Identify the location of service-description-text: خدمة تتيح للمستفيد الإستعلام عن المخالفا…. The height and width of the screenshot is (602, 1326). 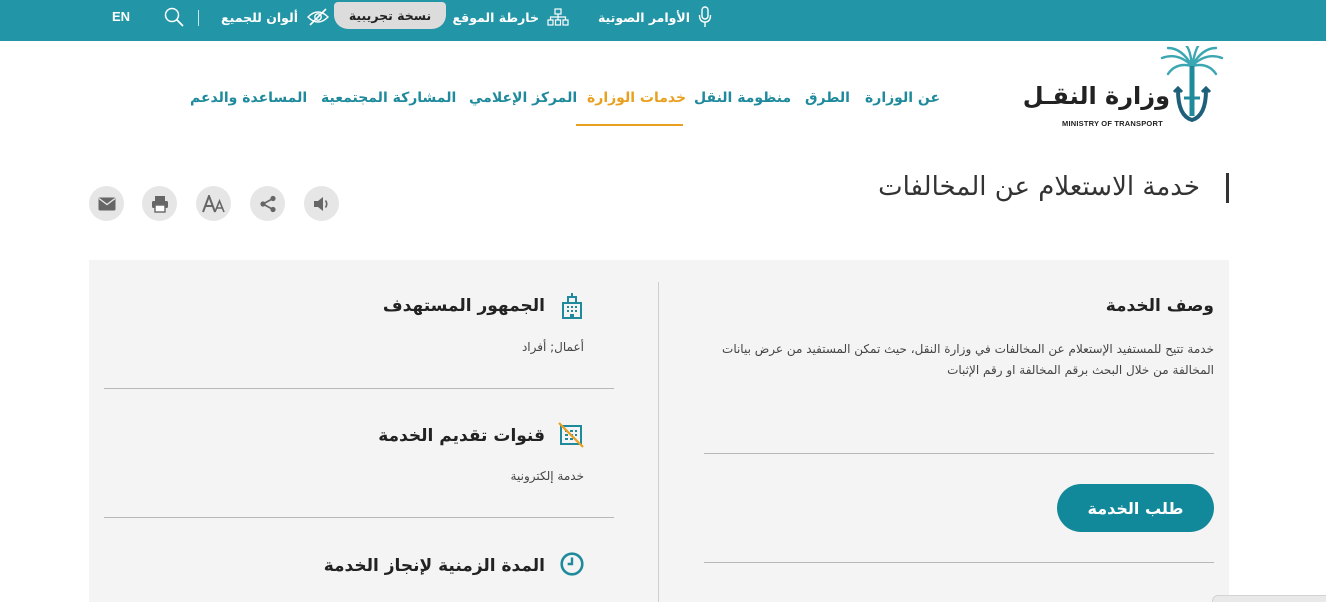
(968, 359).